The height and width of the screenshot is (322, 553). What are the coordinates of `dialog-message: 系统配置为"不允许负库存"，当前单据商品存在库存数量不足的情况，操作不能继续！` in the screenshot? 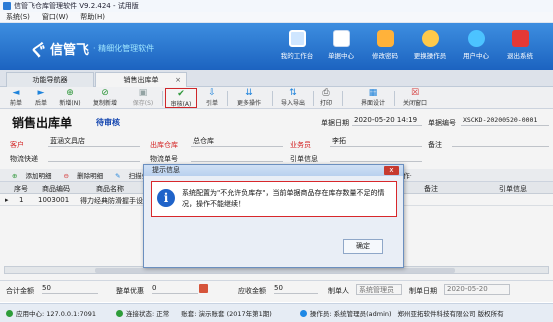 It's located at (283, 198).